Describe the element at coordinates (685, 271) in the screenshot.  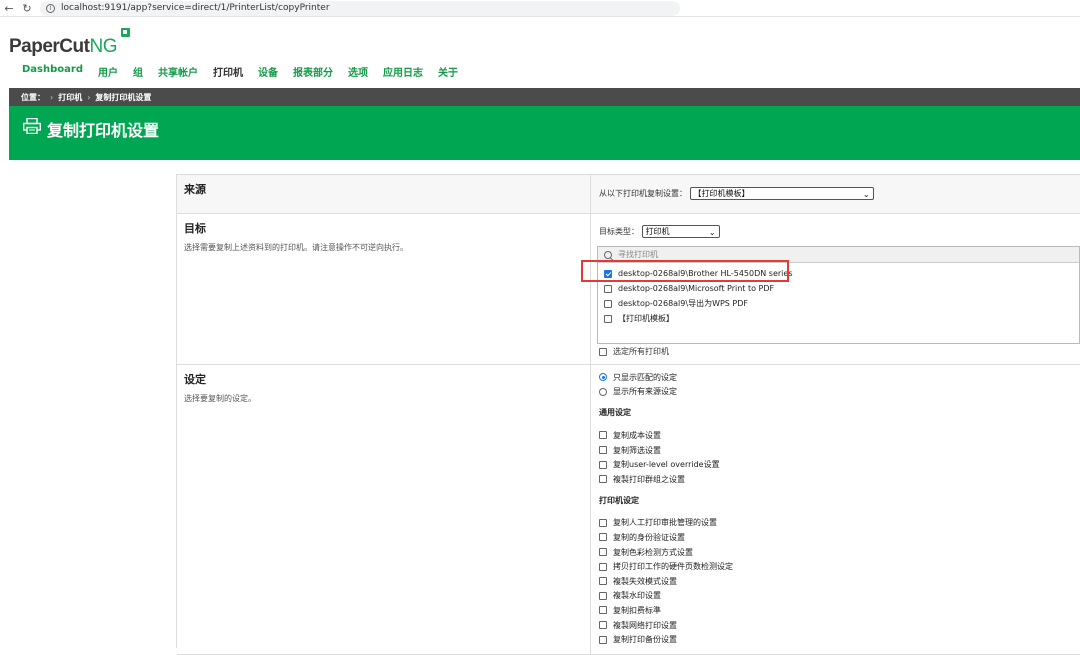
I see `highlight-box` at that location.